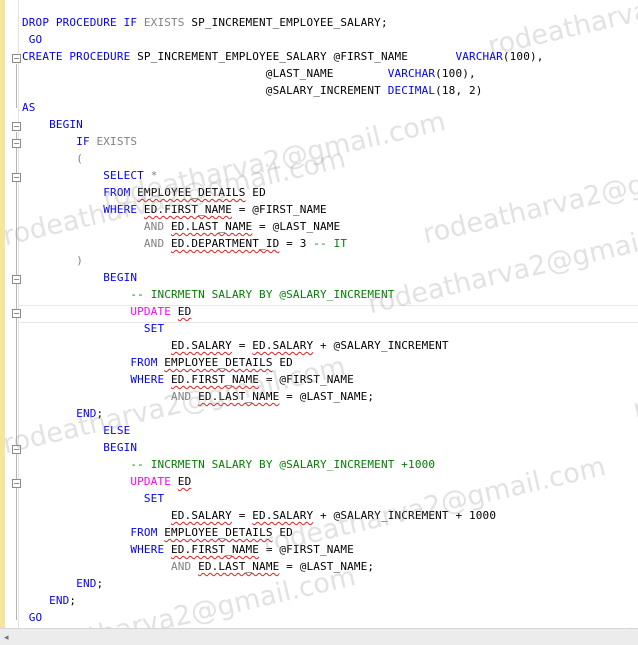 The height and width of the screenshot is (645, 638). Describe the element at coordinates (479, 56) in the screenshot. I see `code-token: VARCHAR` at that location.